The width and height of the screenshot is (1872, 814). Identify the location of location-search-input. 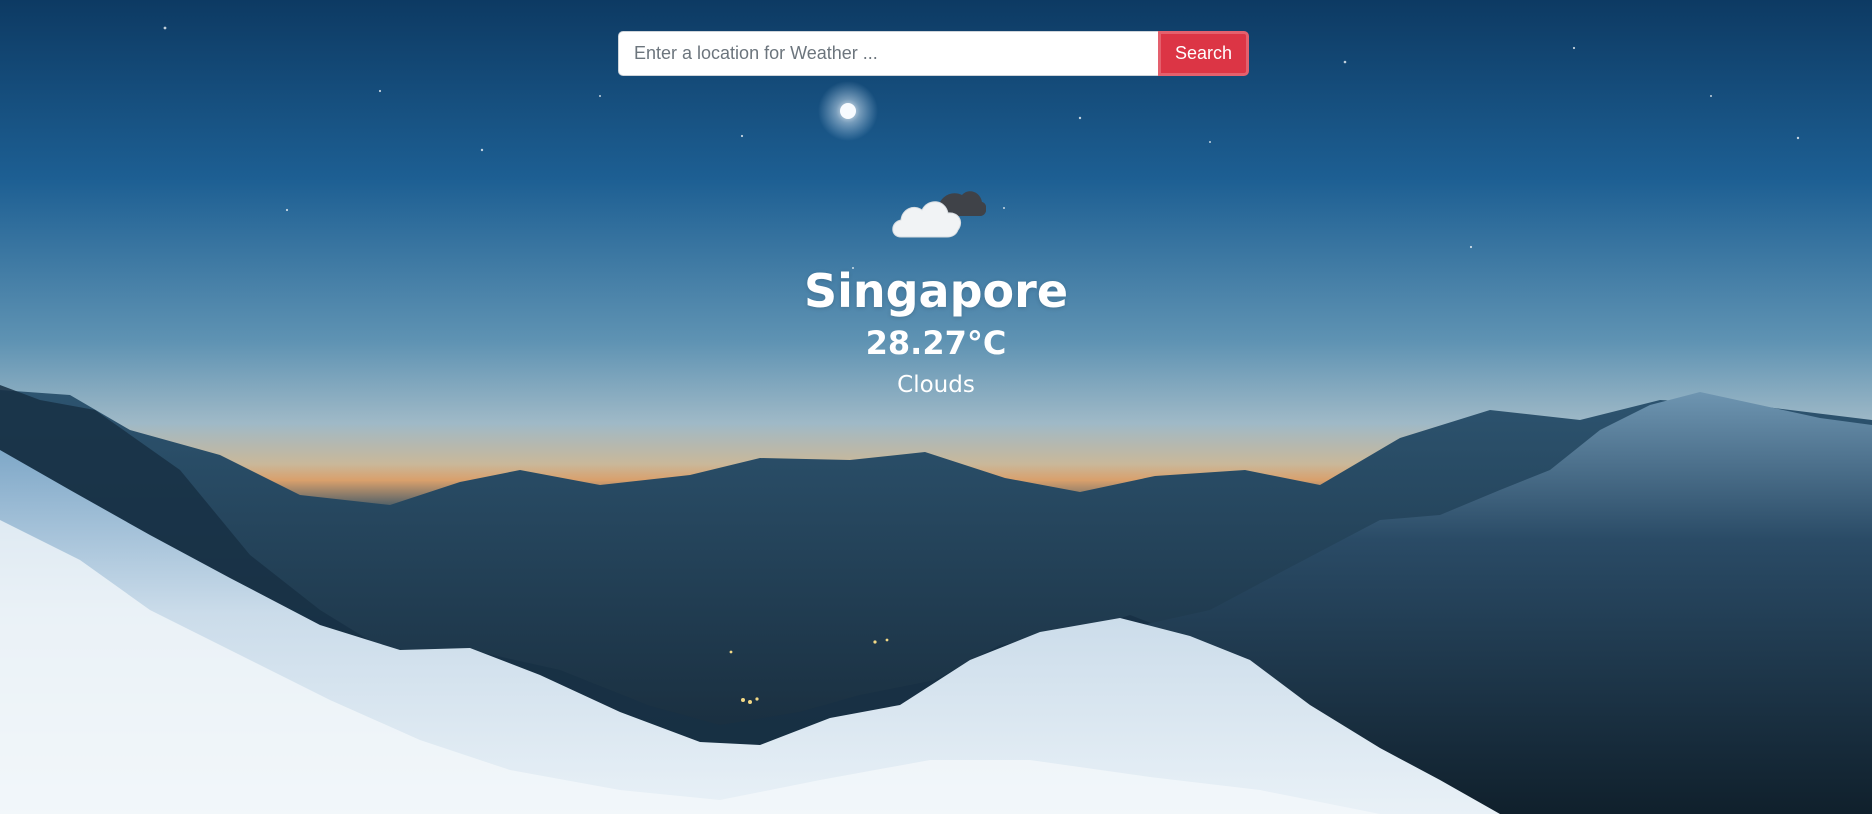
(888, 53).